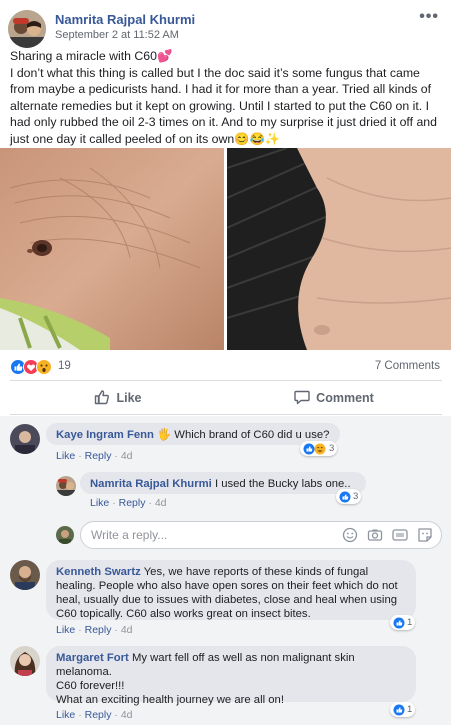 The image size is (451, 725). I want to click on comment-text: C60 forever!!!, so click(90, 686).